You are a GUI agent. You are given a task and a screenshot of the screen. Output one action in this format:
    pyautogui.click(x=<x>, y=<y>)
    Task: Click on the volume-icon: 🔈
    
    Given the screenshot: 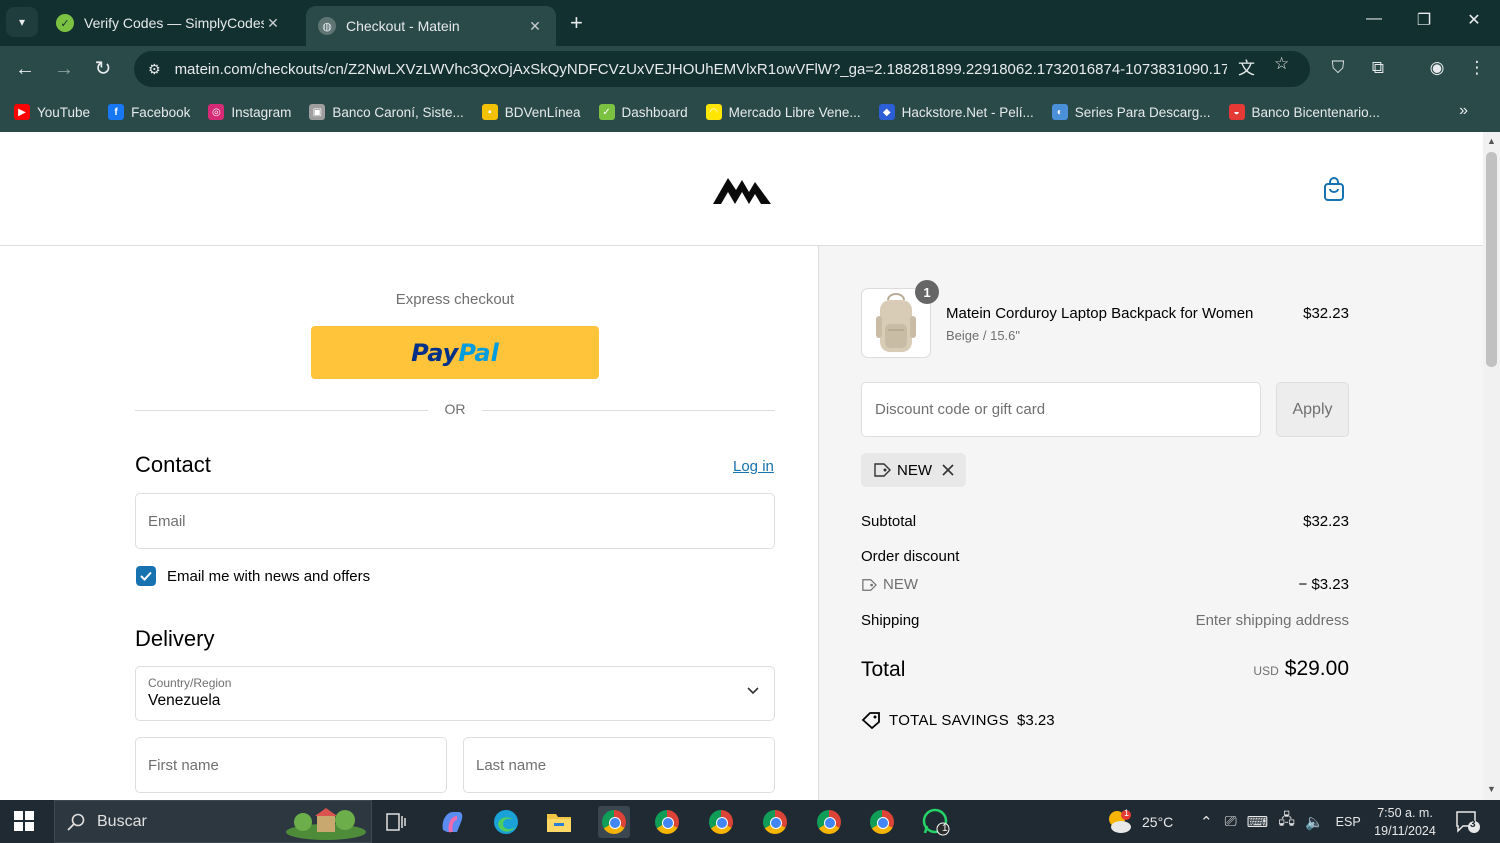 What is the action you would take?
    pyautogui.click(x=1314, y=822)
    